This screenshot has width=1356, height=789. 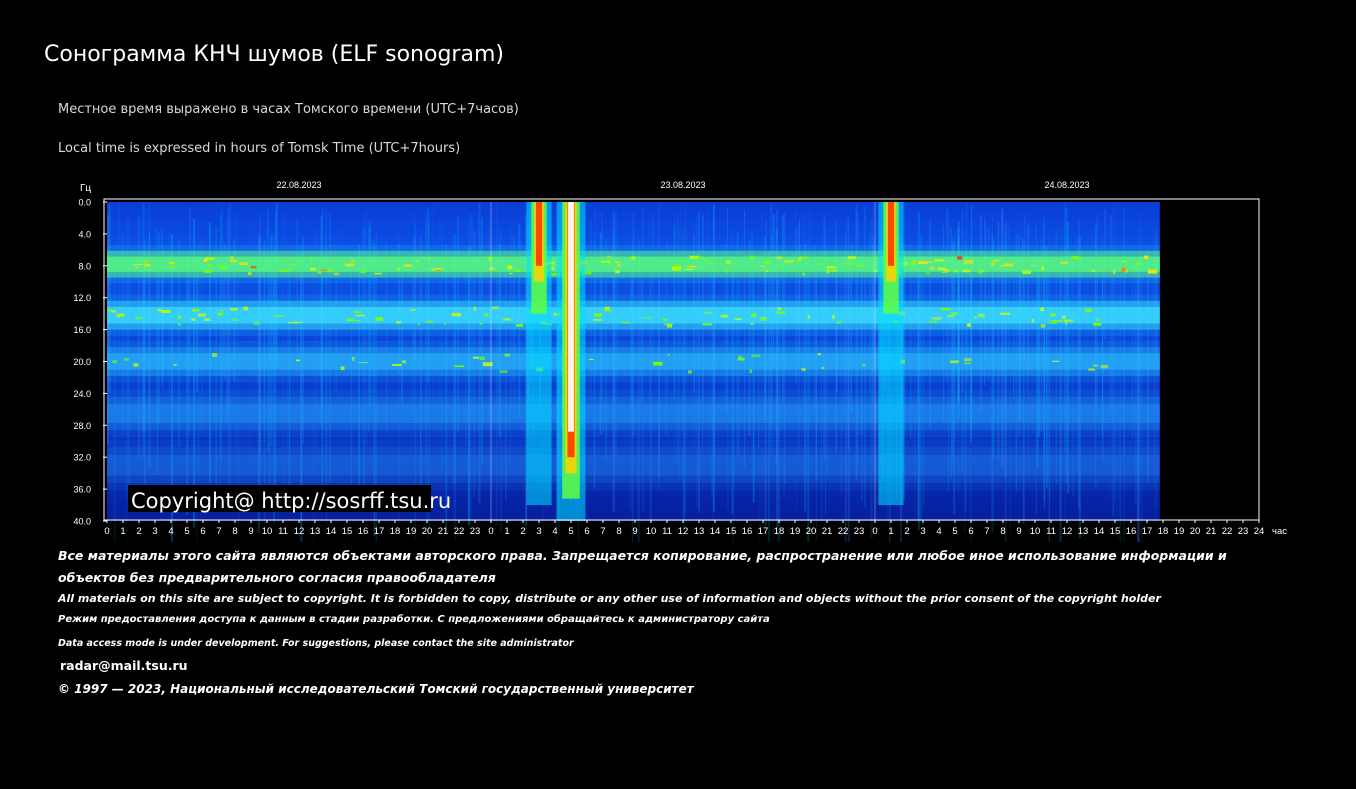 I want to click on date-label: 23.08.2023, so click(x=682, y=185).